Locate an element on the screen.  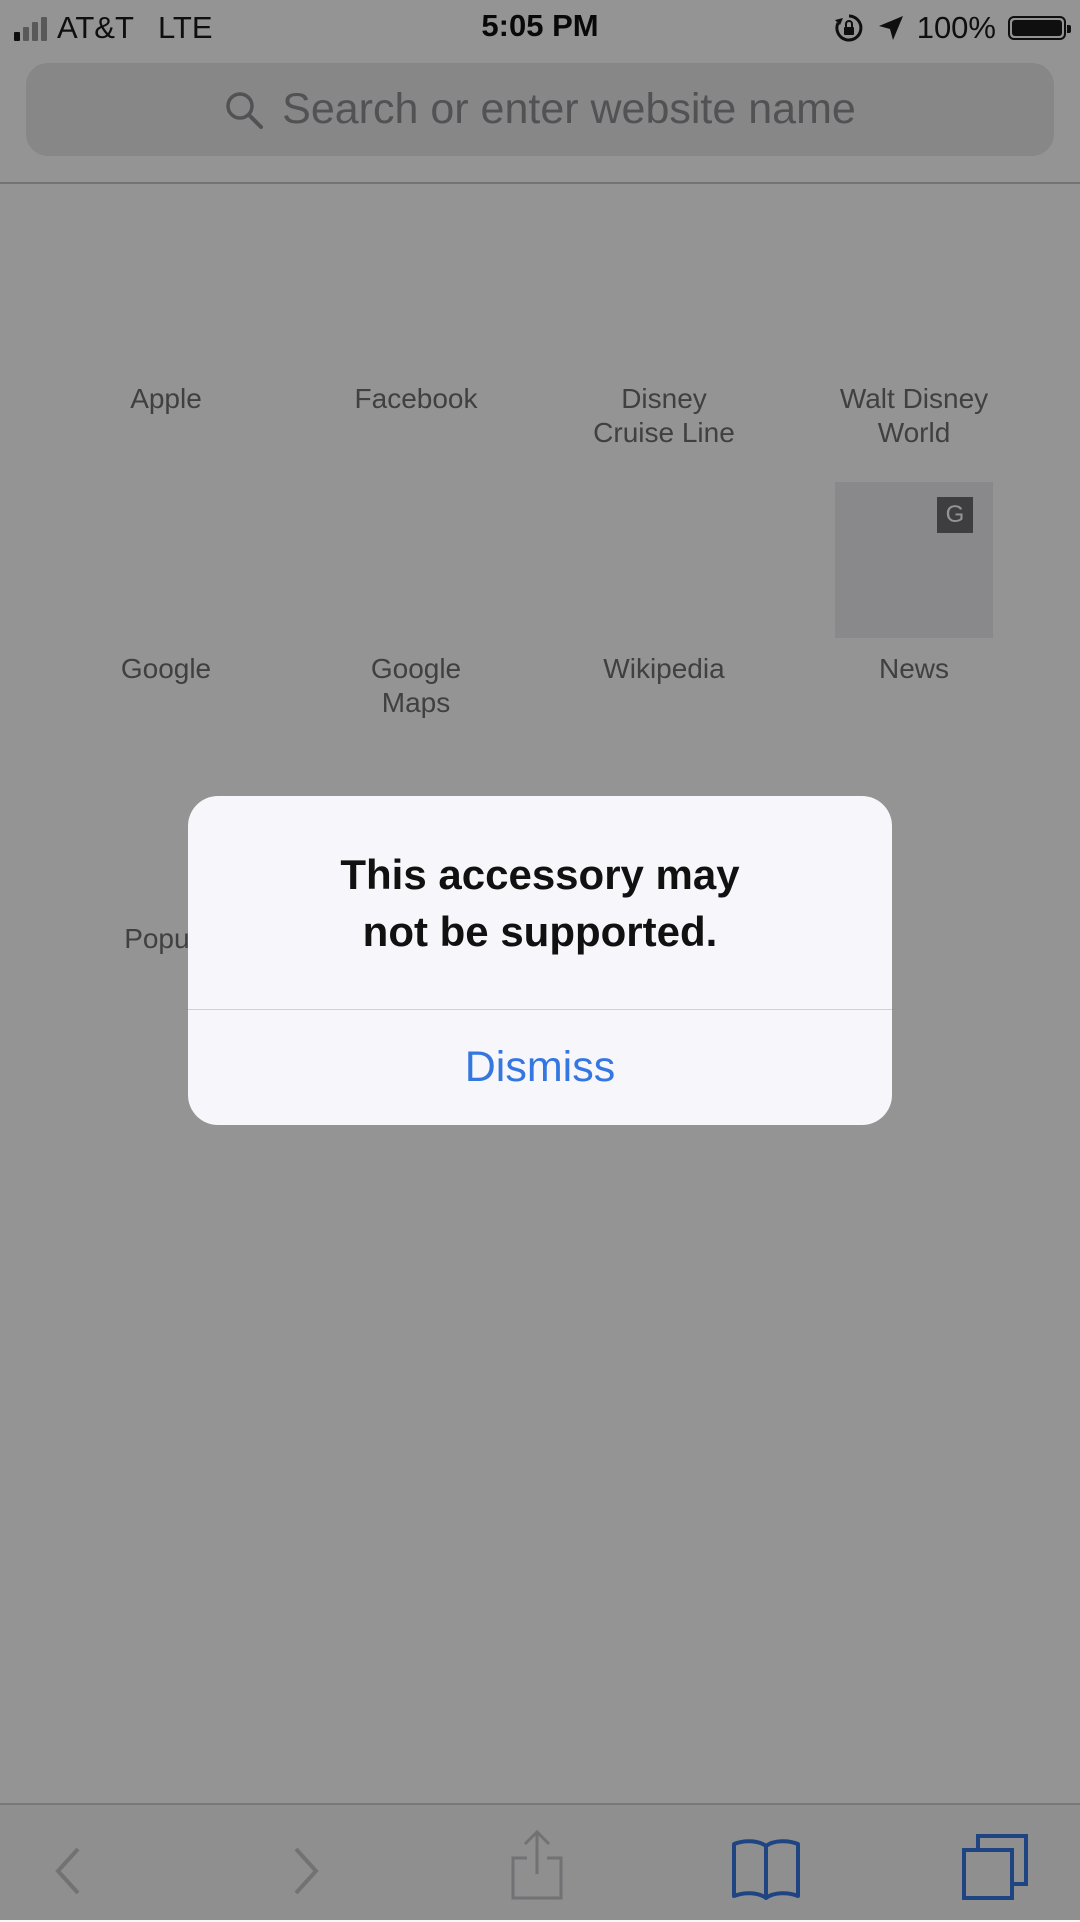
dismiss-button: Dismiss is located at coordinates (540, 1067).